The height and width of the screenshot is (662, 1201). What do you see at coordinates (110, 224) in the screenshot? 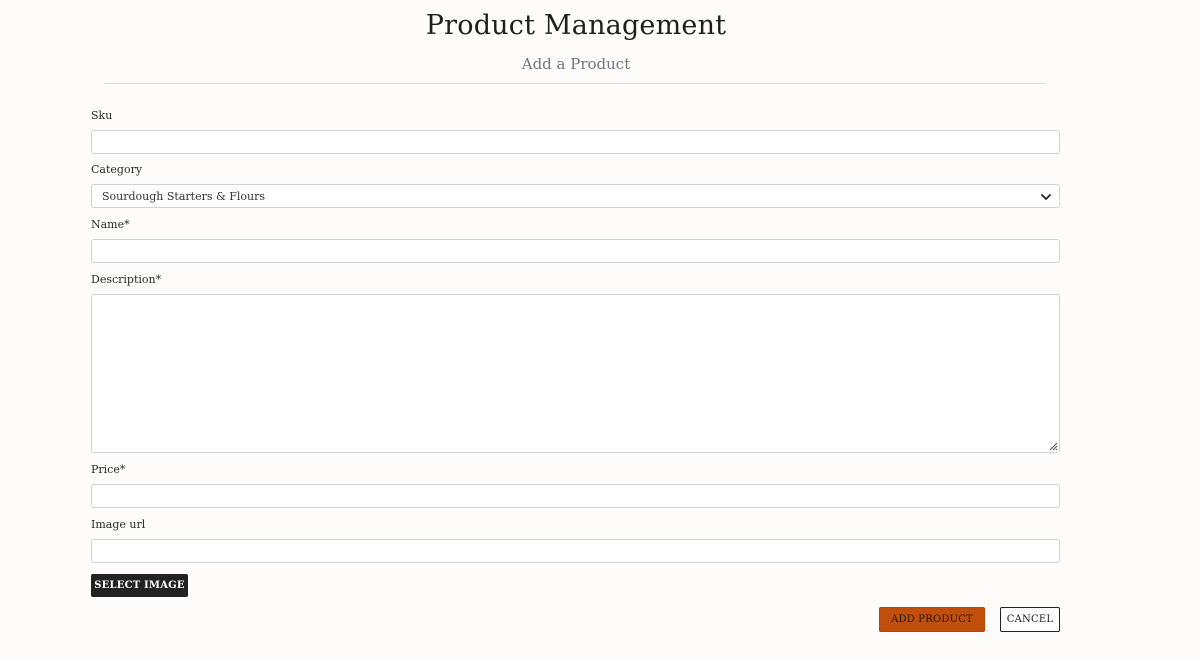
I see `name-label: Name*` at bounding box center [110, 224].